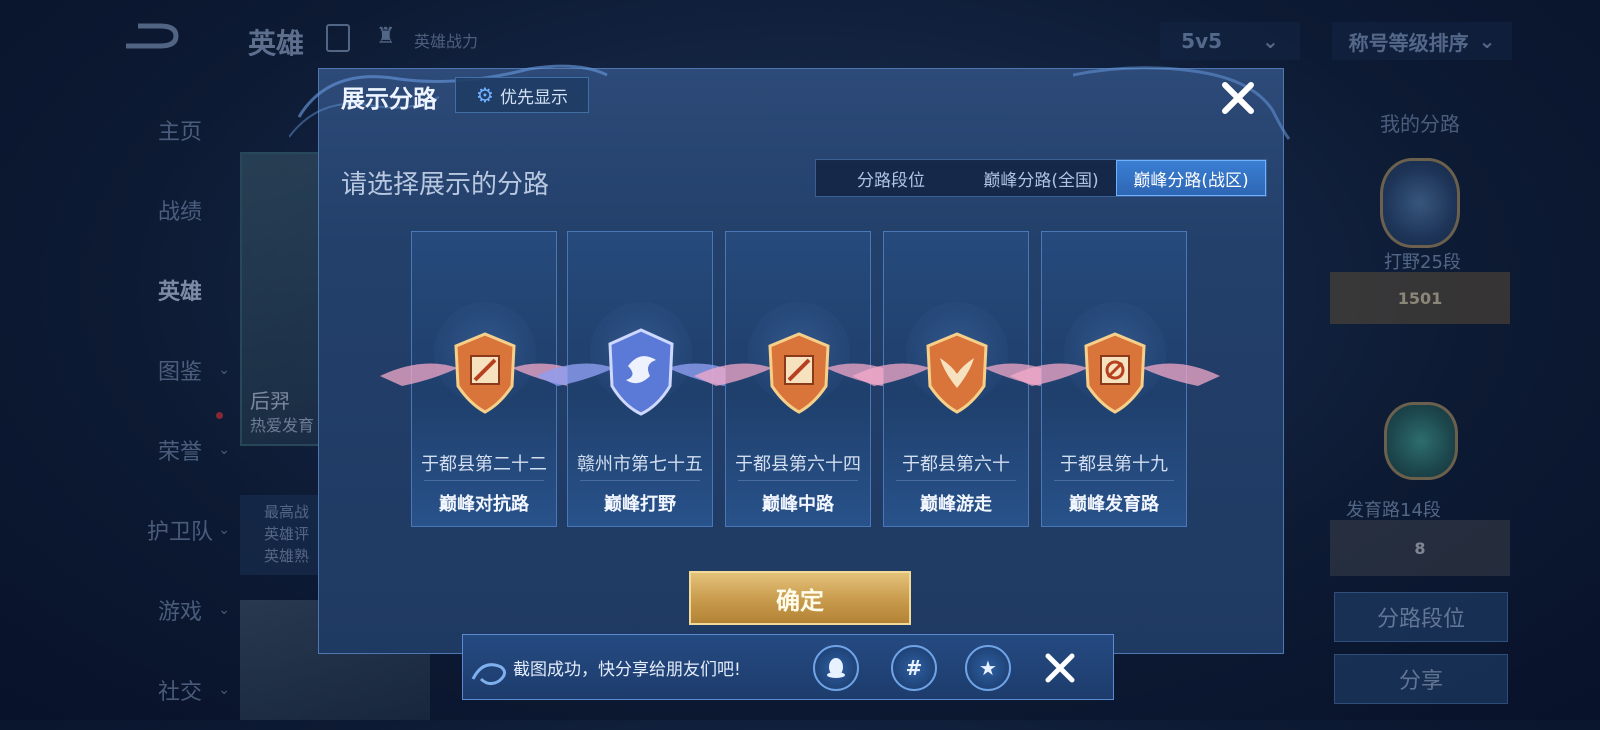 This screenshot has width=1600, height=730. What do you see at coordinates (1421, 617) in the screenshot?
I see `route-rank-button: 分路段位` at bounding box center [1421, 617].